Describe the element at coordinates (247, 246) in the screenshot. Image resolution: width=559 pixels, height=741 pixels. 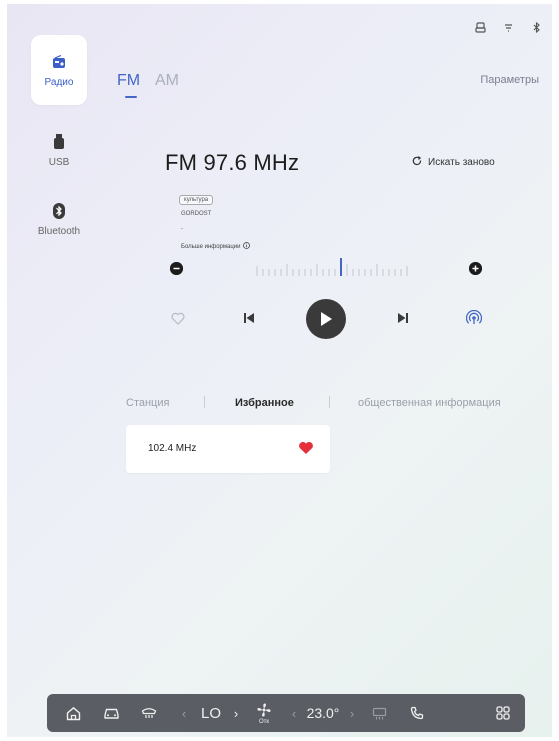
I see `info-icon` at that location.